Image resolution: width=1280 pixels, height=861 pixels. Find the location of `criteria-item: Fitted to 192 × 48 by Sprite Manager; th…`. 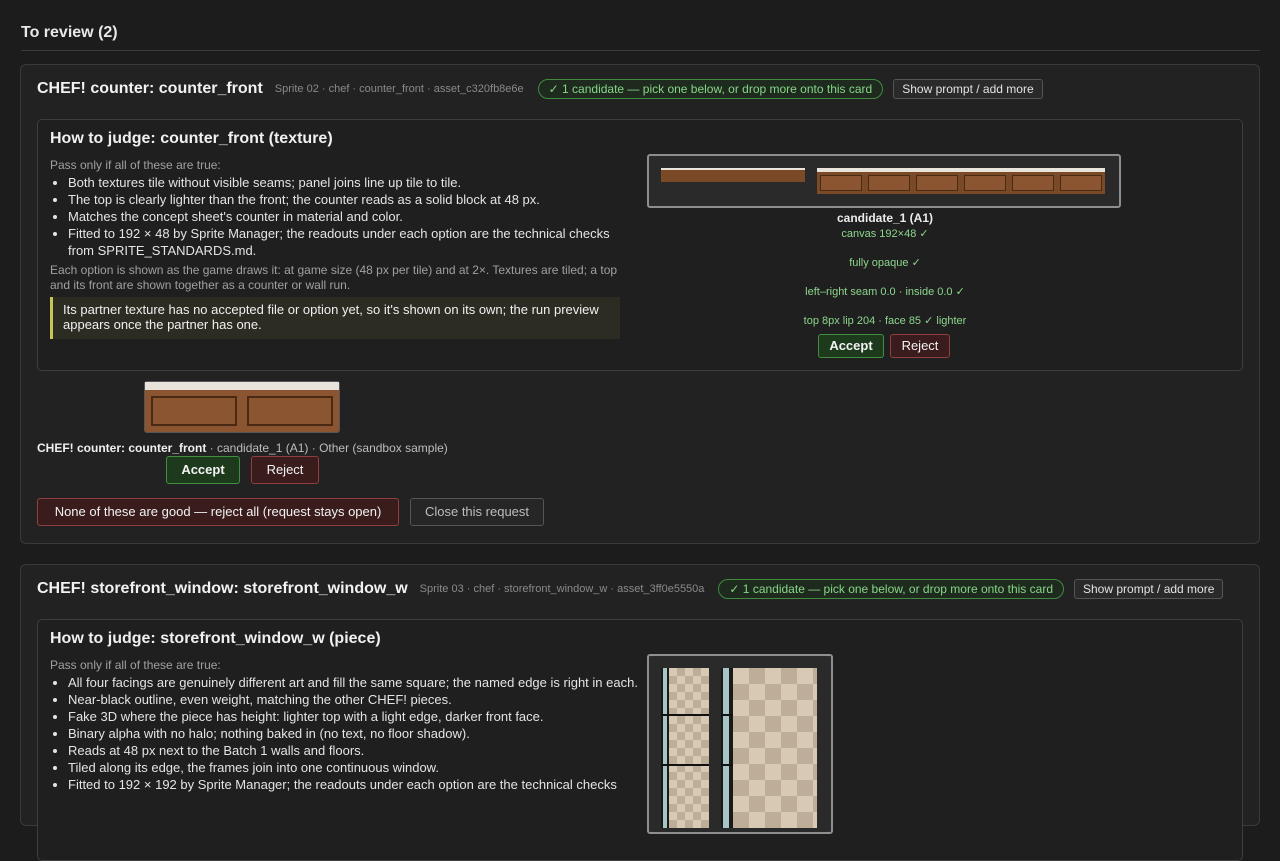

criteria-item: Fitted to 192 × 48 by Sprite Manager; th… is located at coordinates (353, 242).